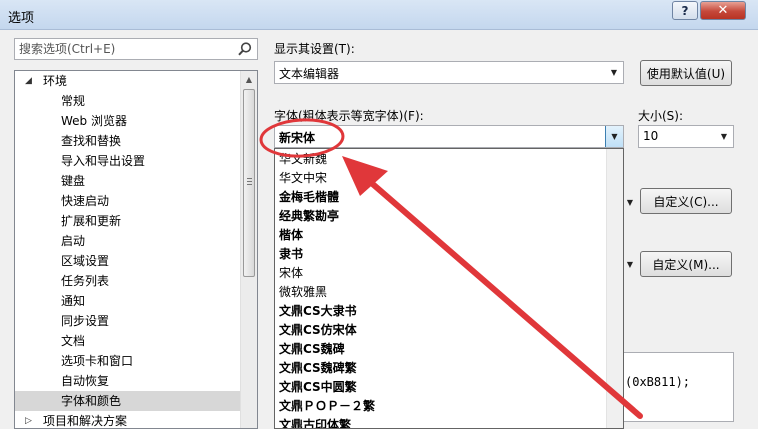 The height and width of the screenshot is (429, 758). Describe the element at coordinates (318, 368) in the screenshot. I see `font-option: 文鼎CS魏碑繁` at that location.